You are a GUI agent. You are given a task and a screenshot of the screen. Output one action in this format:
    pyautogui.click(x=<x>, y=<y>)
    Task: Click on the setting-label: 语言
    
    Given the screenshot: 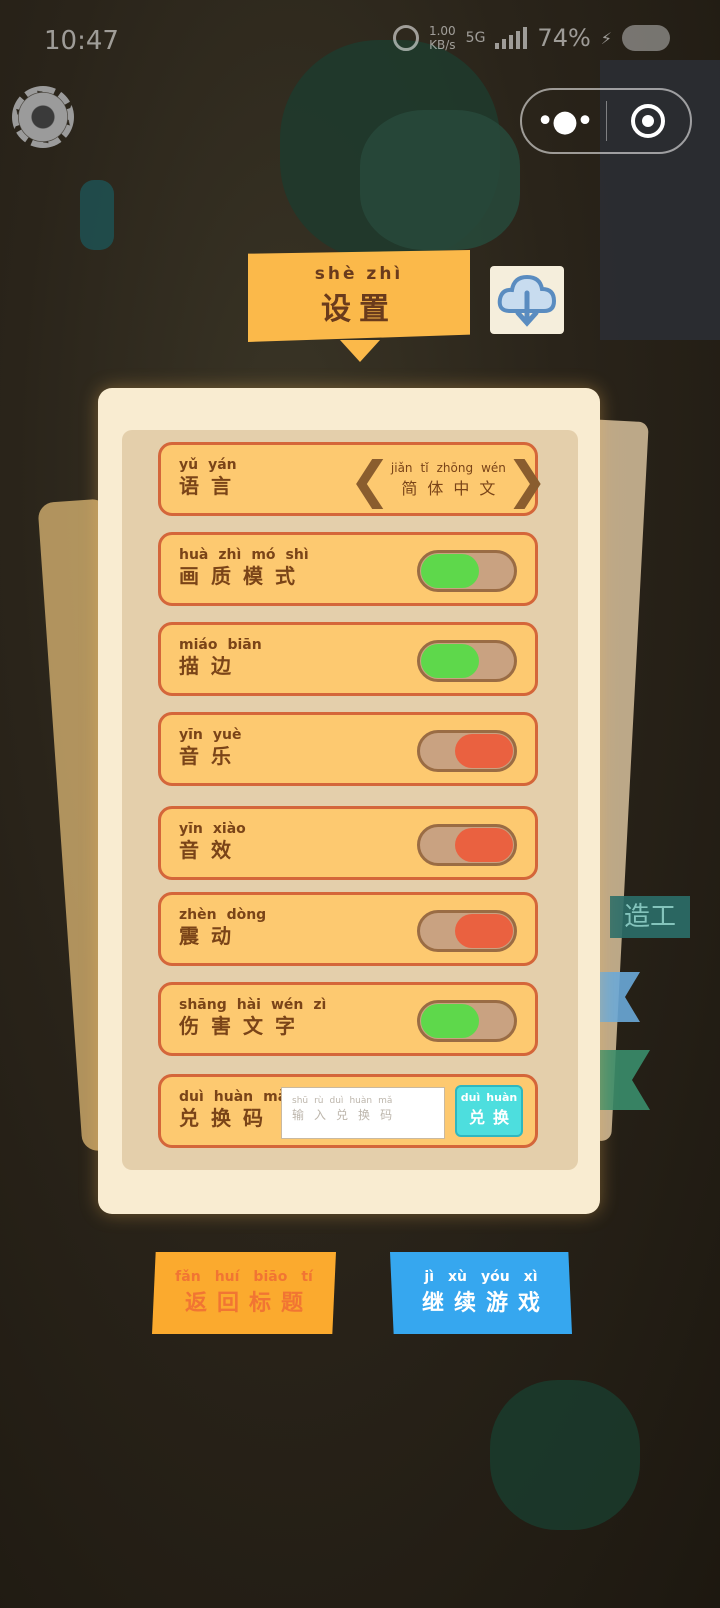 What is the action you would take?
    pyautogui.click(x=205, y=486)
    